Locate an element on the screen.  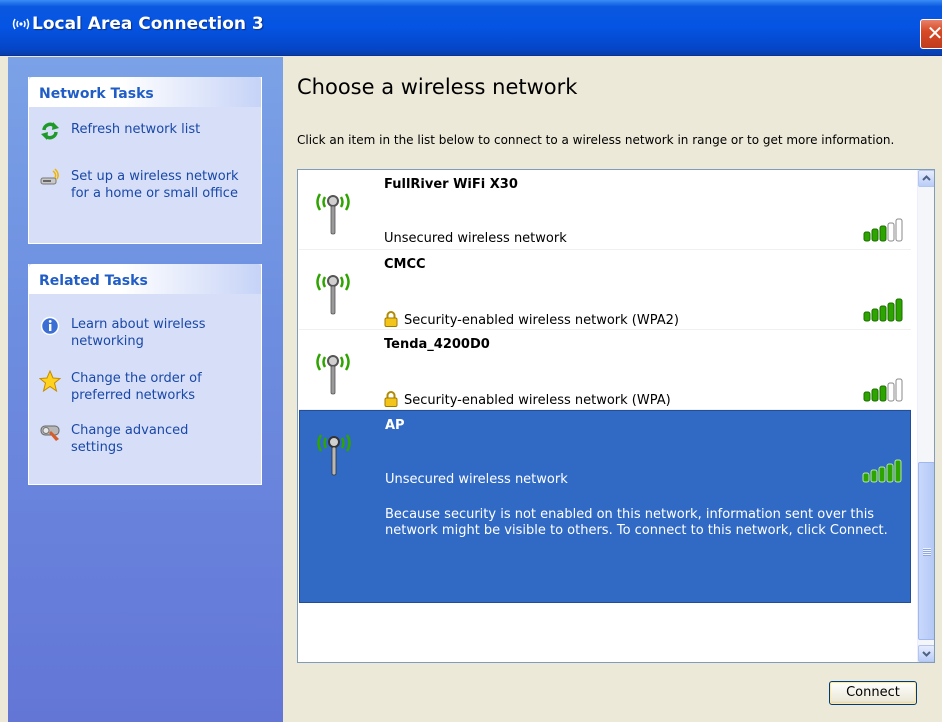
network-status-row: Security-enabled wireless network (WPA2) is located at coordinates (531, 319).